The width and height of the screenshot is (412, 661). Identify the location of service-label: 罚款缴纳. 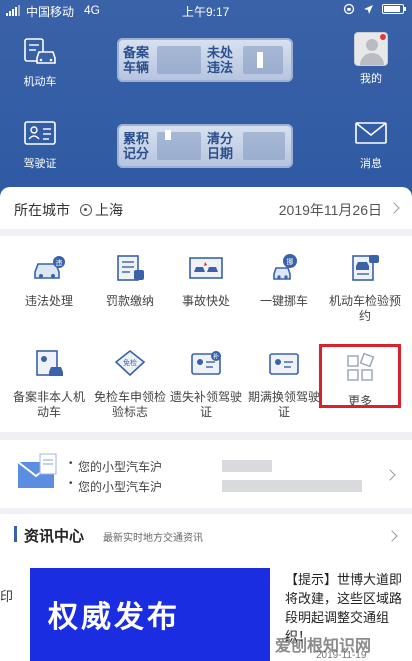
(129, 301).